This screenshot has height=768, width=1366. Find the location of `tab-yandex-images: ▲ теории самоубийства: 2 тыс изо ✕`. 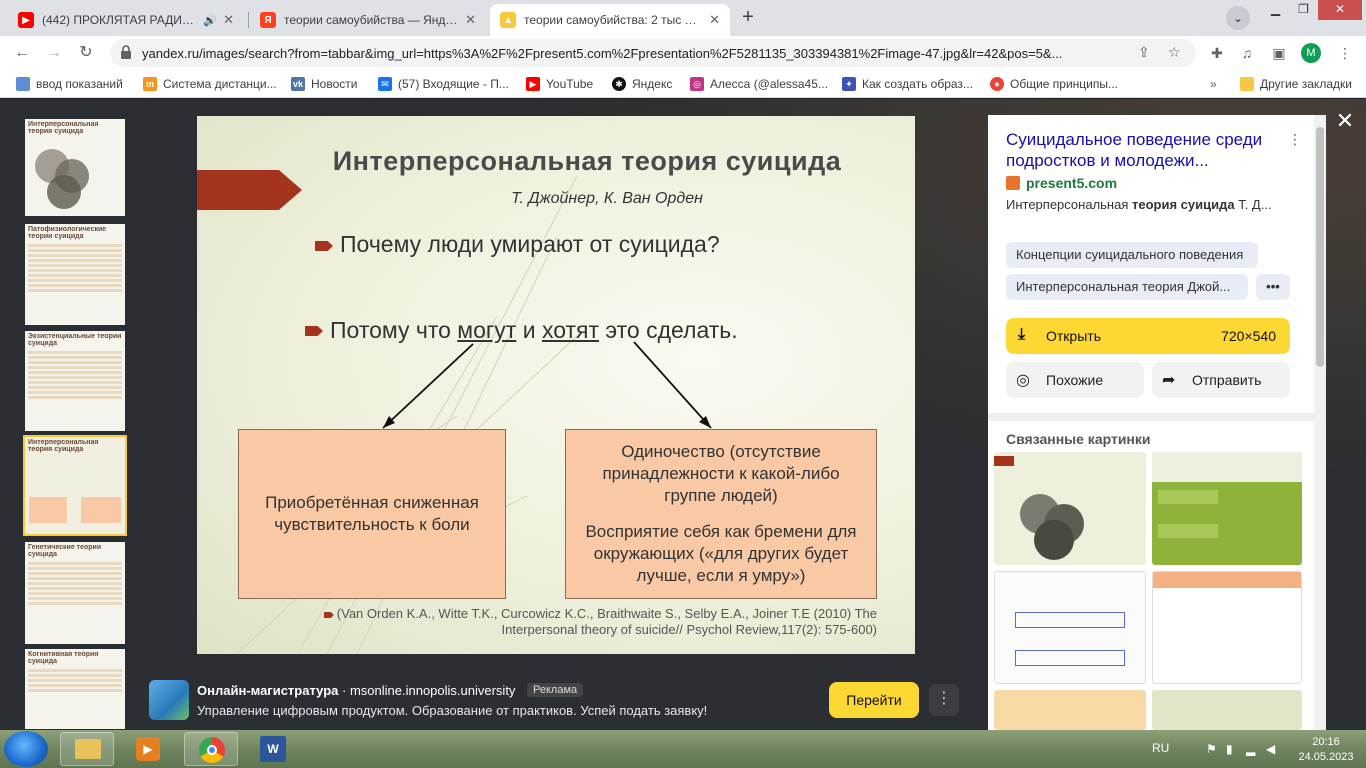

tab-yandex-images: ▲ теории самоубийства: 2 тыс изо ✕ is located at coordinates (610, 20).